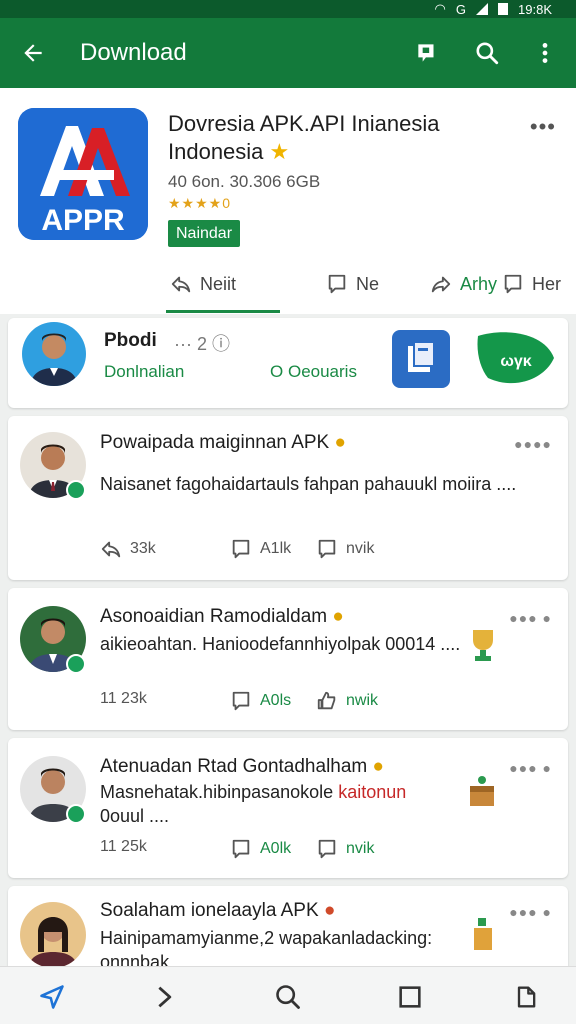 This screenshot has width=576, height=1024. Describe the element at coordinates (483, 645) in the screenshot. I see `trophy-icon` at that location.